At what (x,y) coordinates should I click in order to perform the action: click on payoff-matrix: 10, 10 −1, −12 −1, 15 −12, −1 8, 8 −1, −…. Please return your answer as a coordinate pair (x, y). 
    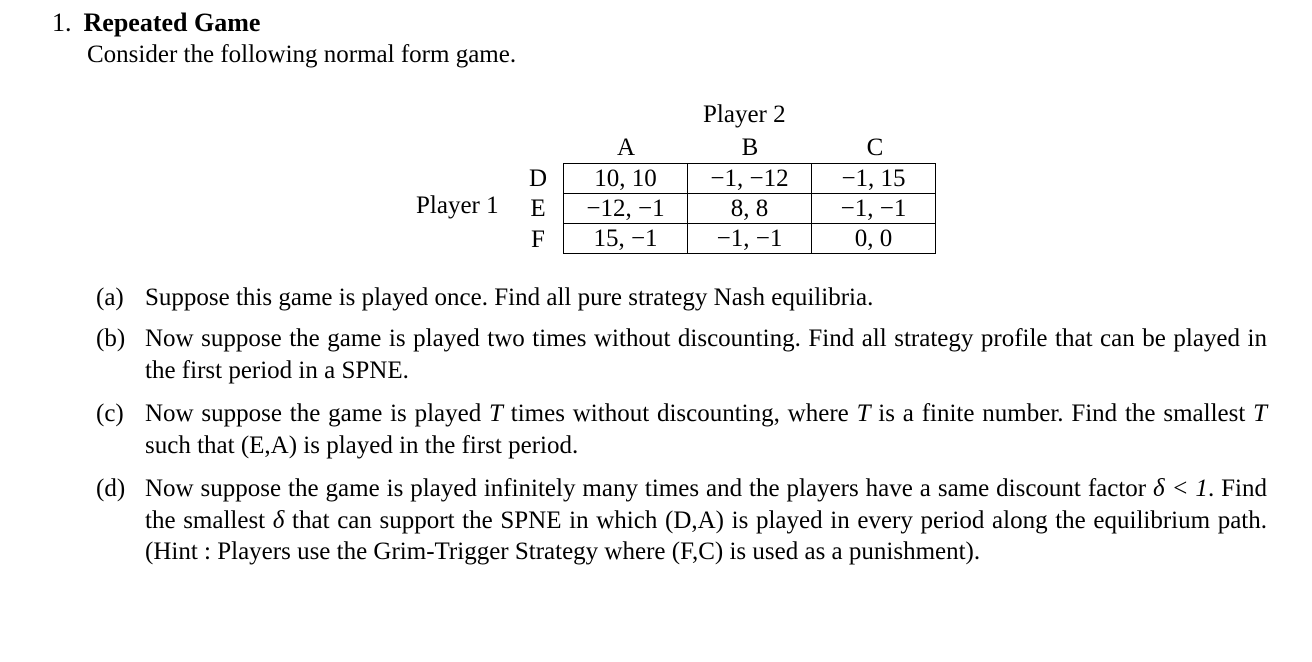
    Looking at the image, I should click on (749, 208).